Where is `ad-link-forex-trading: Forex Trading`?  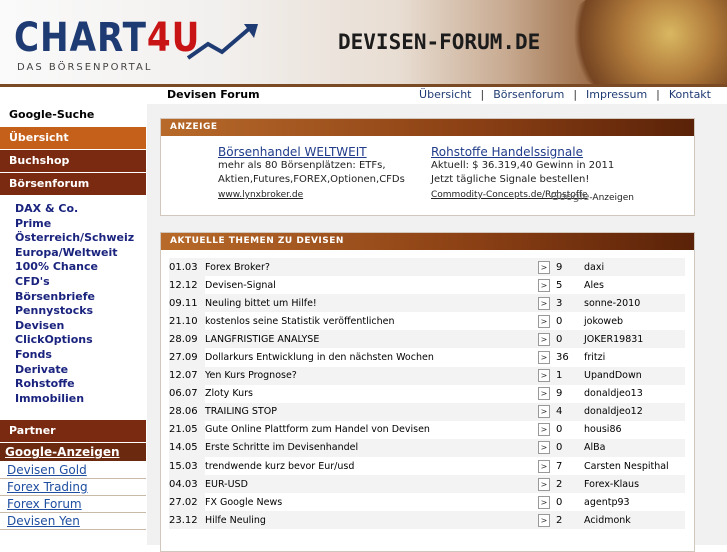 ad-link-forex-trading: Forex Trading is located at coordinates (73, 488).